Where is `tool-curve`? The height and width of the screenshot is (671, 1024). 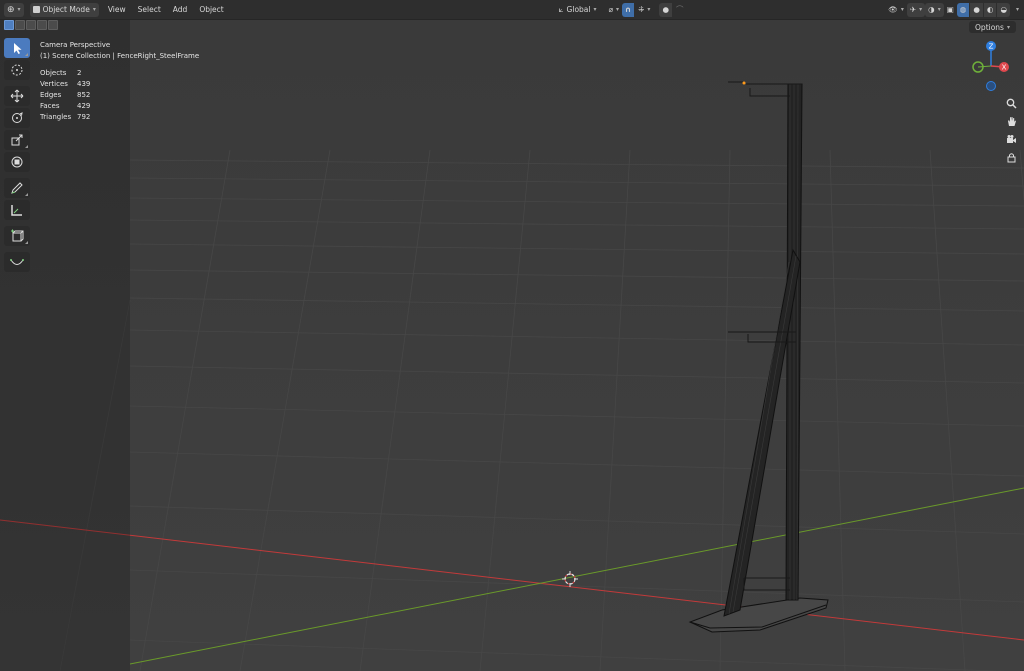 tool-curve is located at coordinates (17, 262).